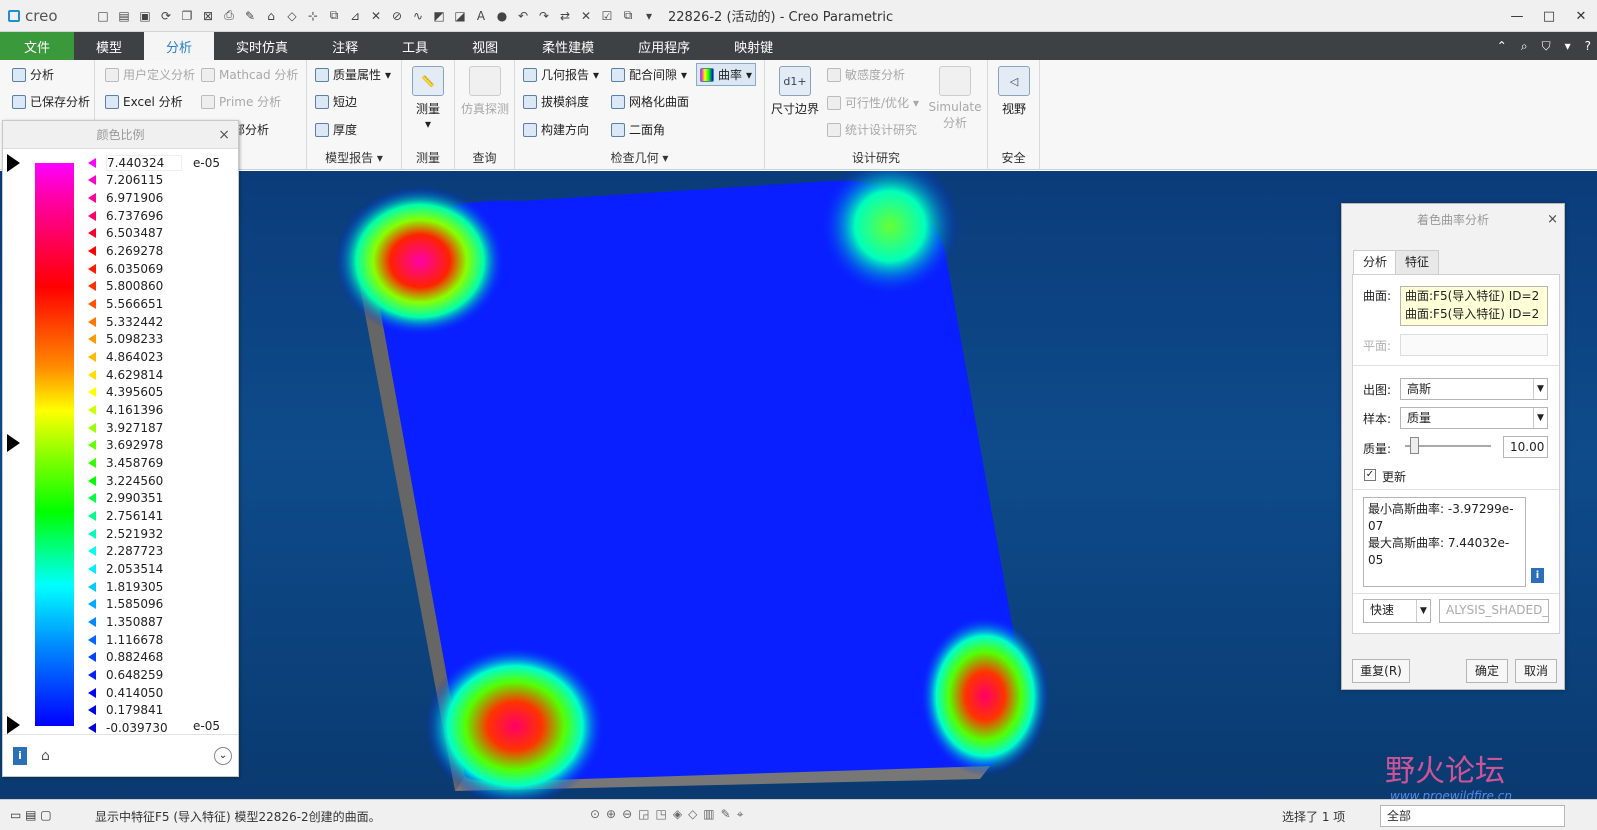  I want to click on scale-level: 5.098233, so click(135, 340).